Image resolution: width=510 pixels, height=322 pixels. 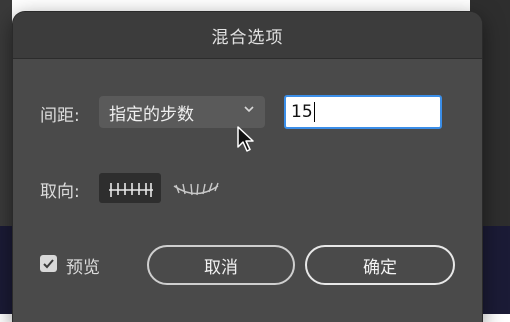 What do you see at coordinates (249, 111) in the screenshot?
I see `chevron-down-icon` at bounding box center [249, 111].